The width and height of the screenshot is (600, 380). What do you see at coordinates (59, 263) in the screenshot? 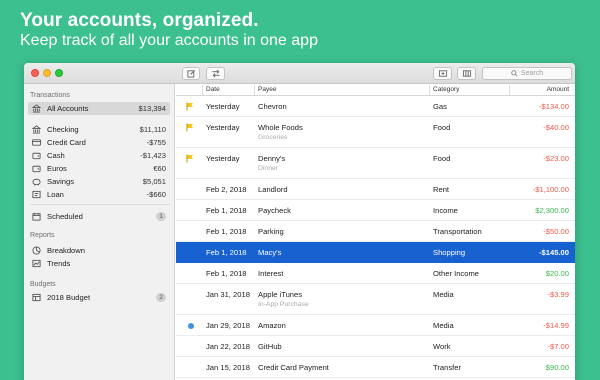
I see `sidebar-item-label: Trends` at bounding box center [59, 263].